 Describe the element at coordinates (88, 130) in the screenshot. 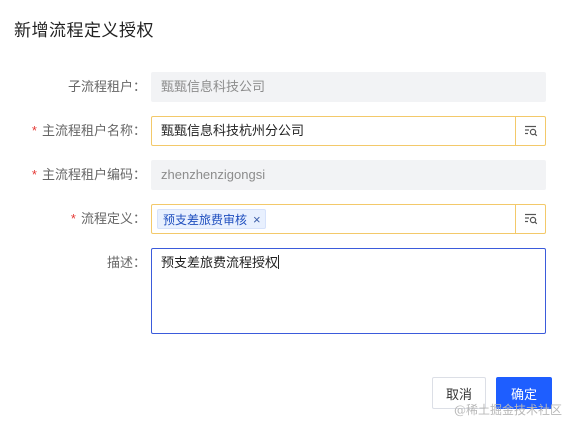

I see `main-tenant-name-label: * 主流程租户名称：` at that location.